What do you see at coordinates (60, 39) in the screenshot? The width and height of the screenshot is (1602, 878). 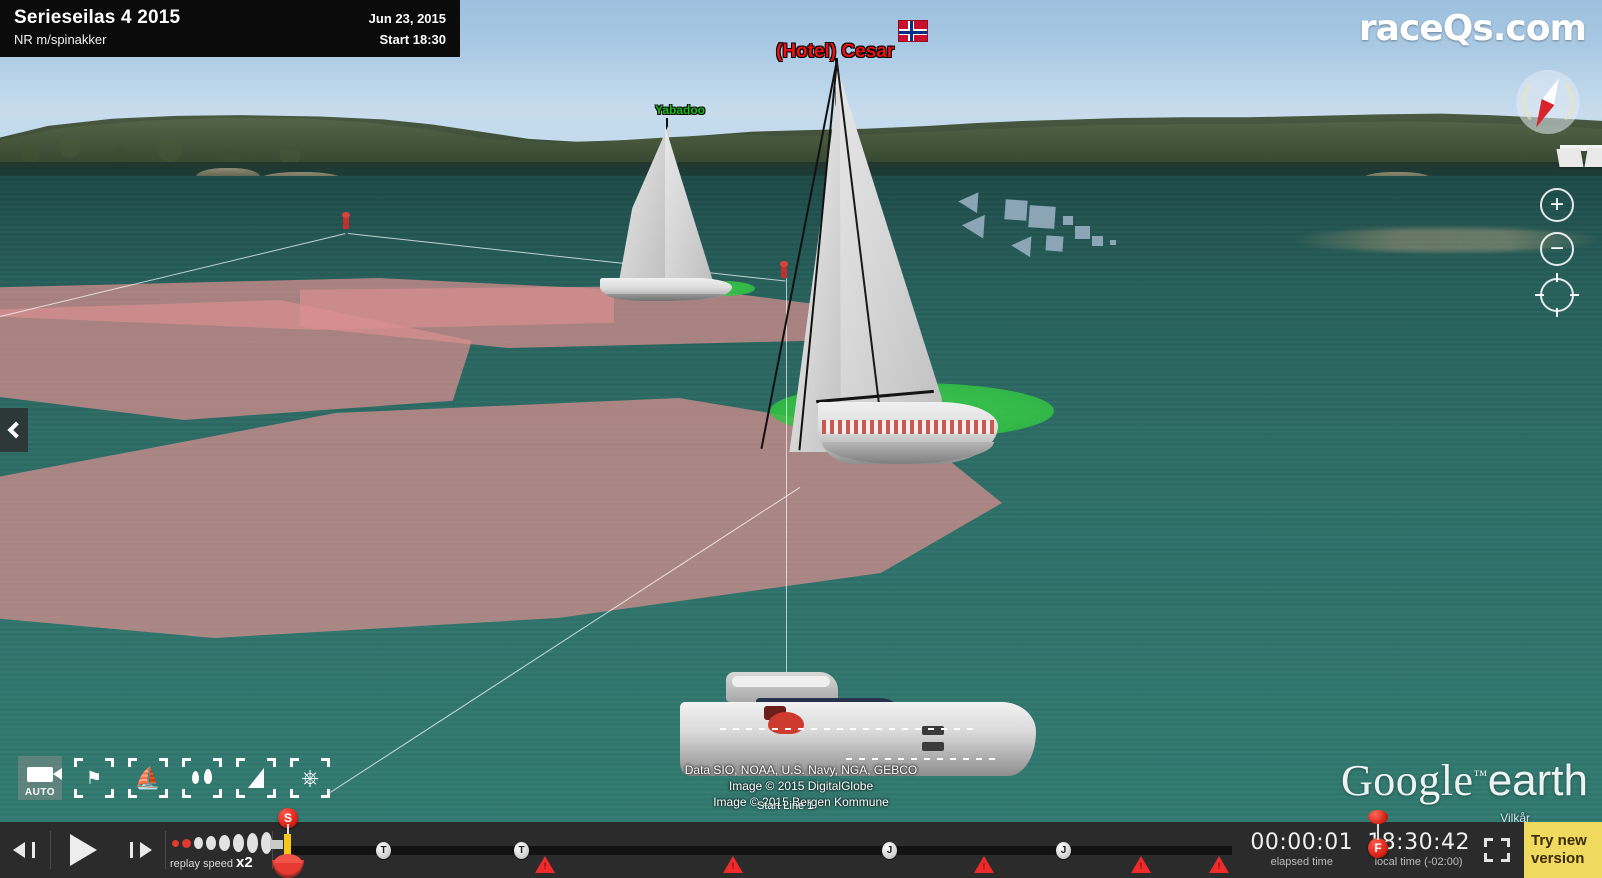 I see `race-class: NR m/spinakker` at bounding box center [60, 39].